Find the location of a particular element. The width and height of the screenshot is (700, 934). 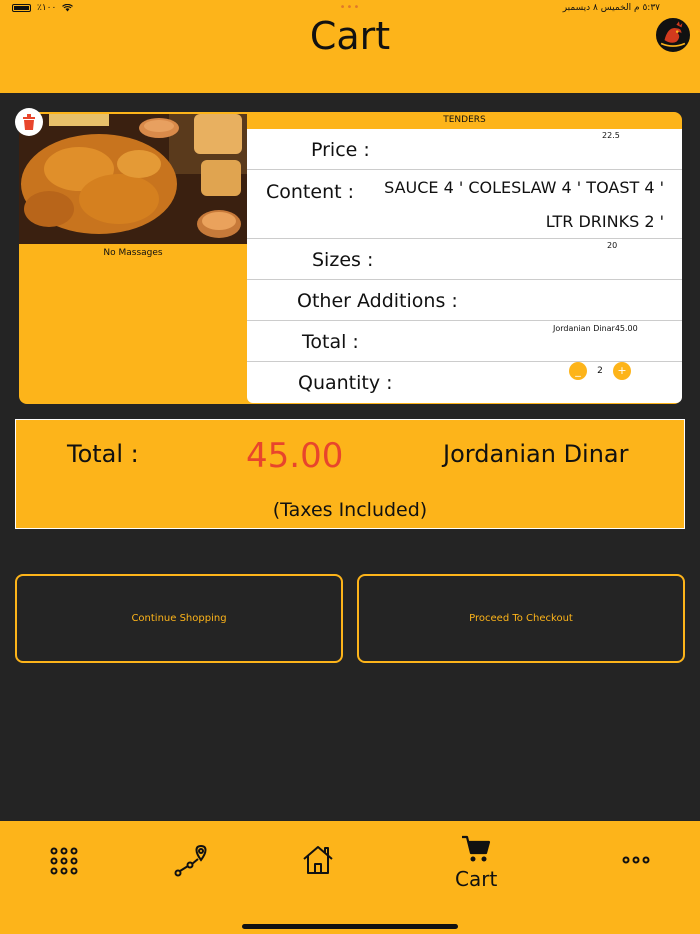

home-icon is located at coordinates (318, 860).